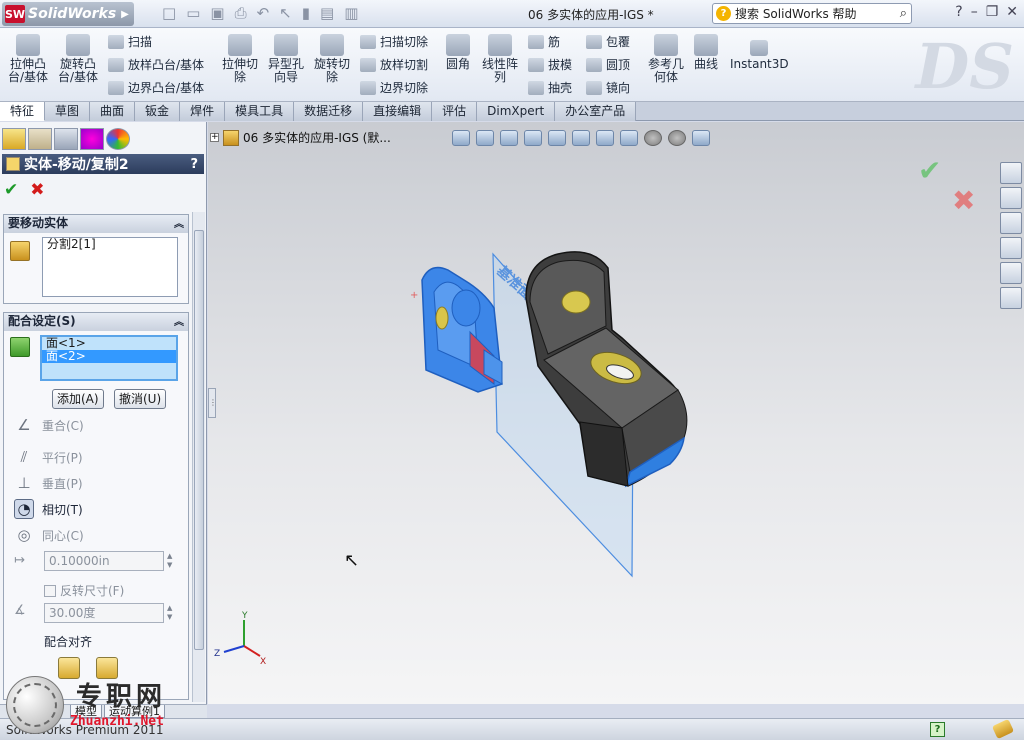 The width and height of the screenshot is (1024, 740). Describe the element at coordinates (96, 224) in the screenshot. I see `bodies-group-header: 要移动实体 ︽` at that location.